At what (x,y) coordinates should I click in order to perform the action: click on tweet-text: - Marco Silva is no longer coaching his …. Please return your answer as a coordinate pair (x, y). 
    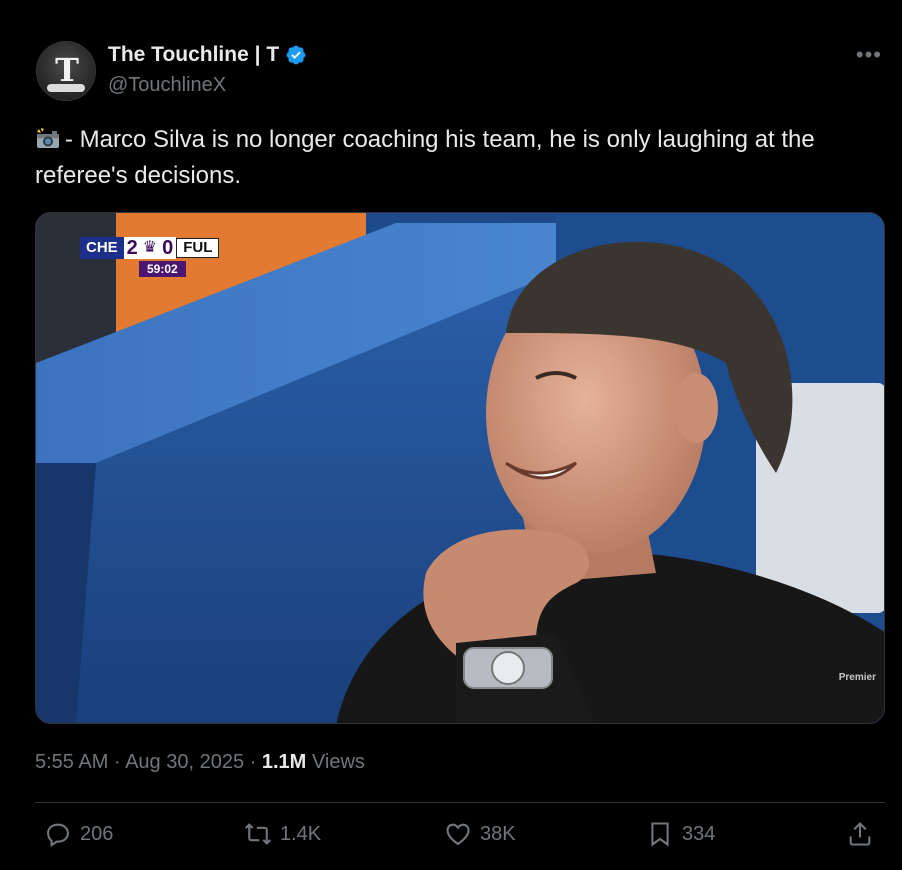
    Looking at the image, I should click on (450, 158).